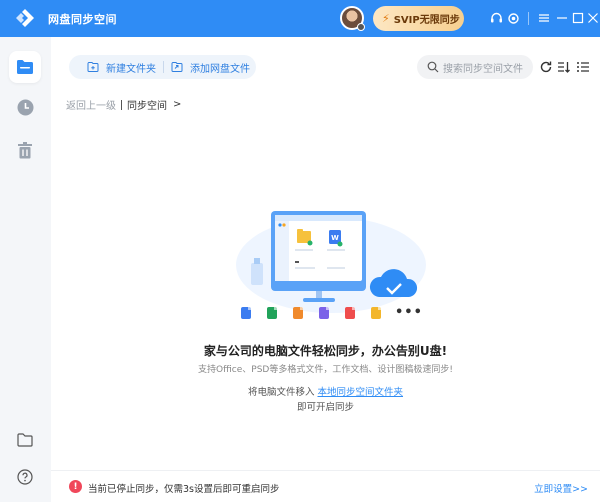  I want to click on history-icon, so click(25, 107).